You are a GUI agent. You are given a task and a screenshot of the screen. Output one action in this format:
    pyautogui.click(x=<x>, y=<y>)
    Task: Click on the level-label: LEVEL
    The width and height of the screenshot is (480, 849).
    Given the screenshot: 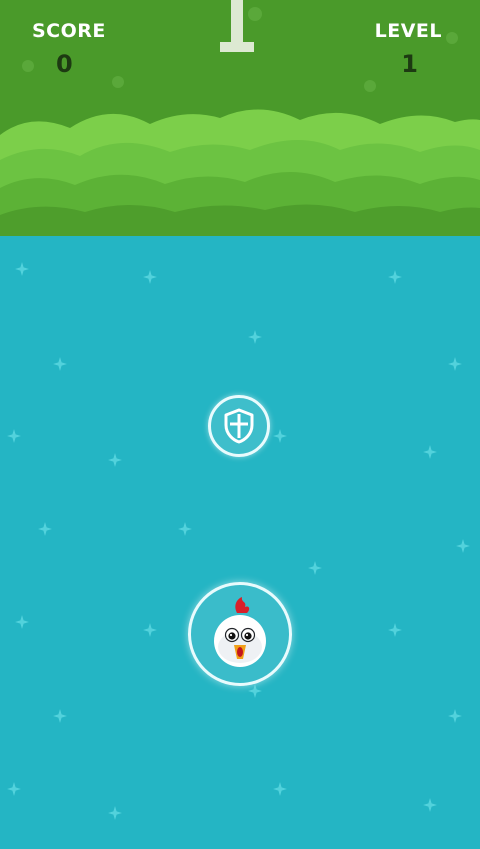 What is the action you would take?
    pyautogui.click(x=408, y=31)
    